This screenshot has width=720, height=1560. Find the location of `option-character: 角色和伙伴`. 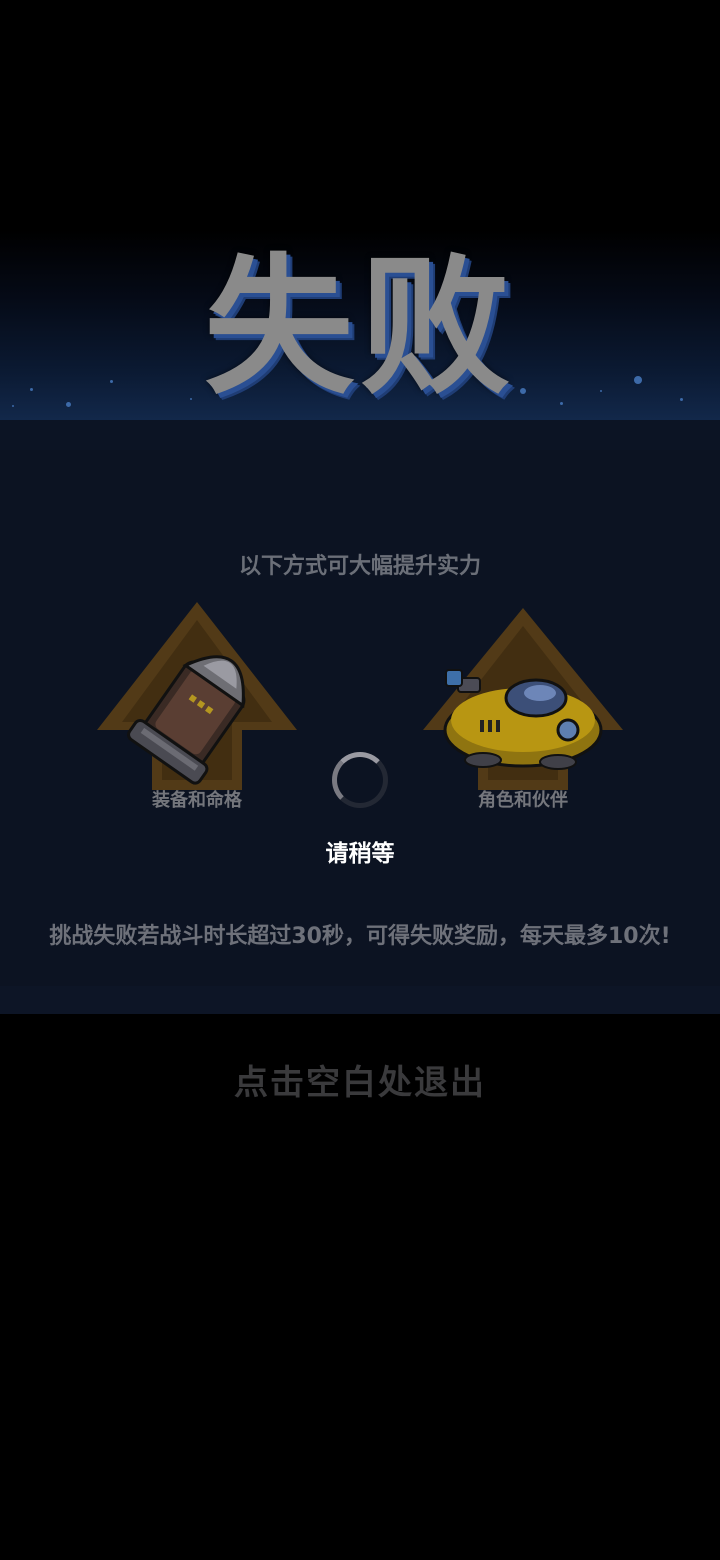

option-character: 角色和伙伴 is located at coordinates (523, 710).